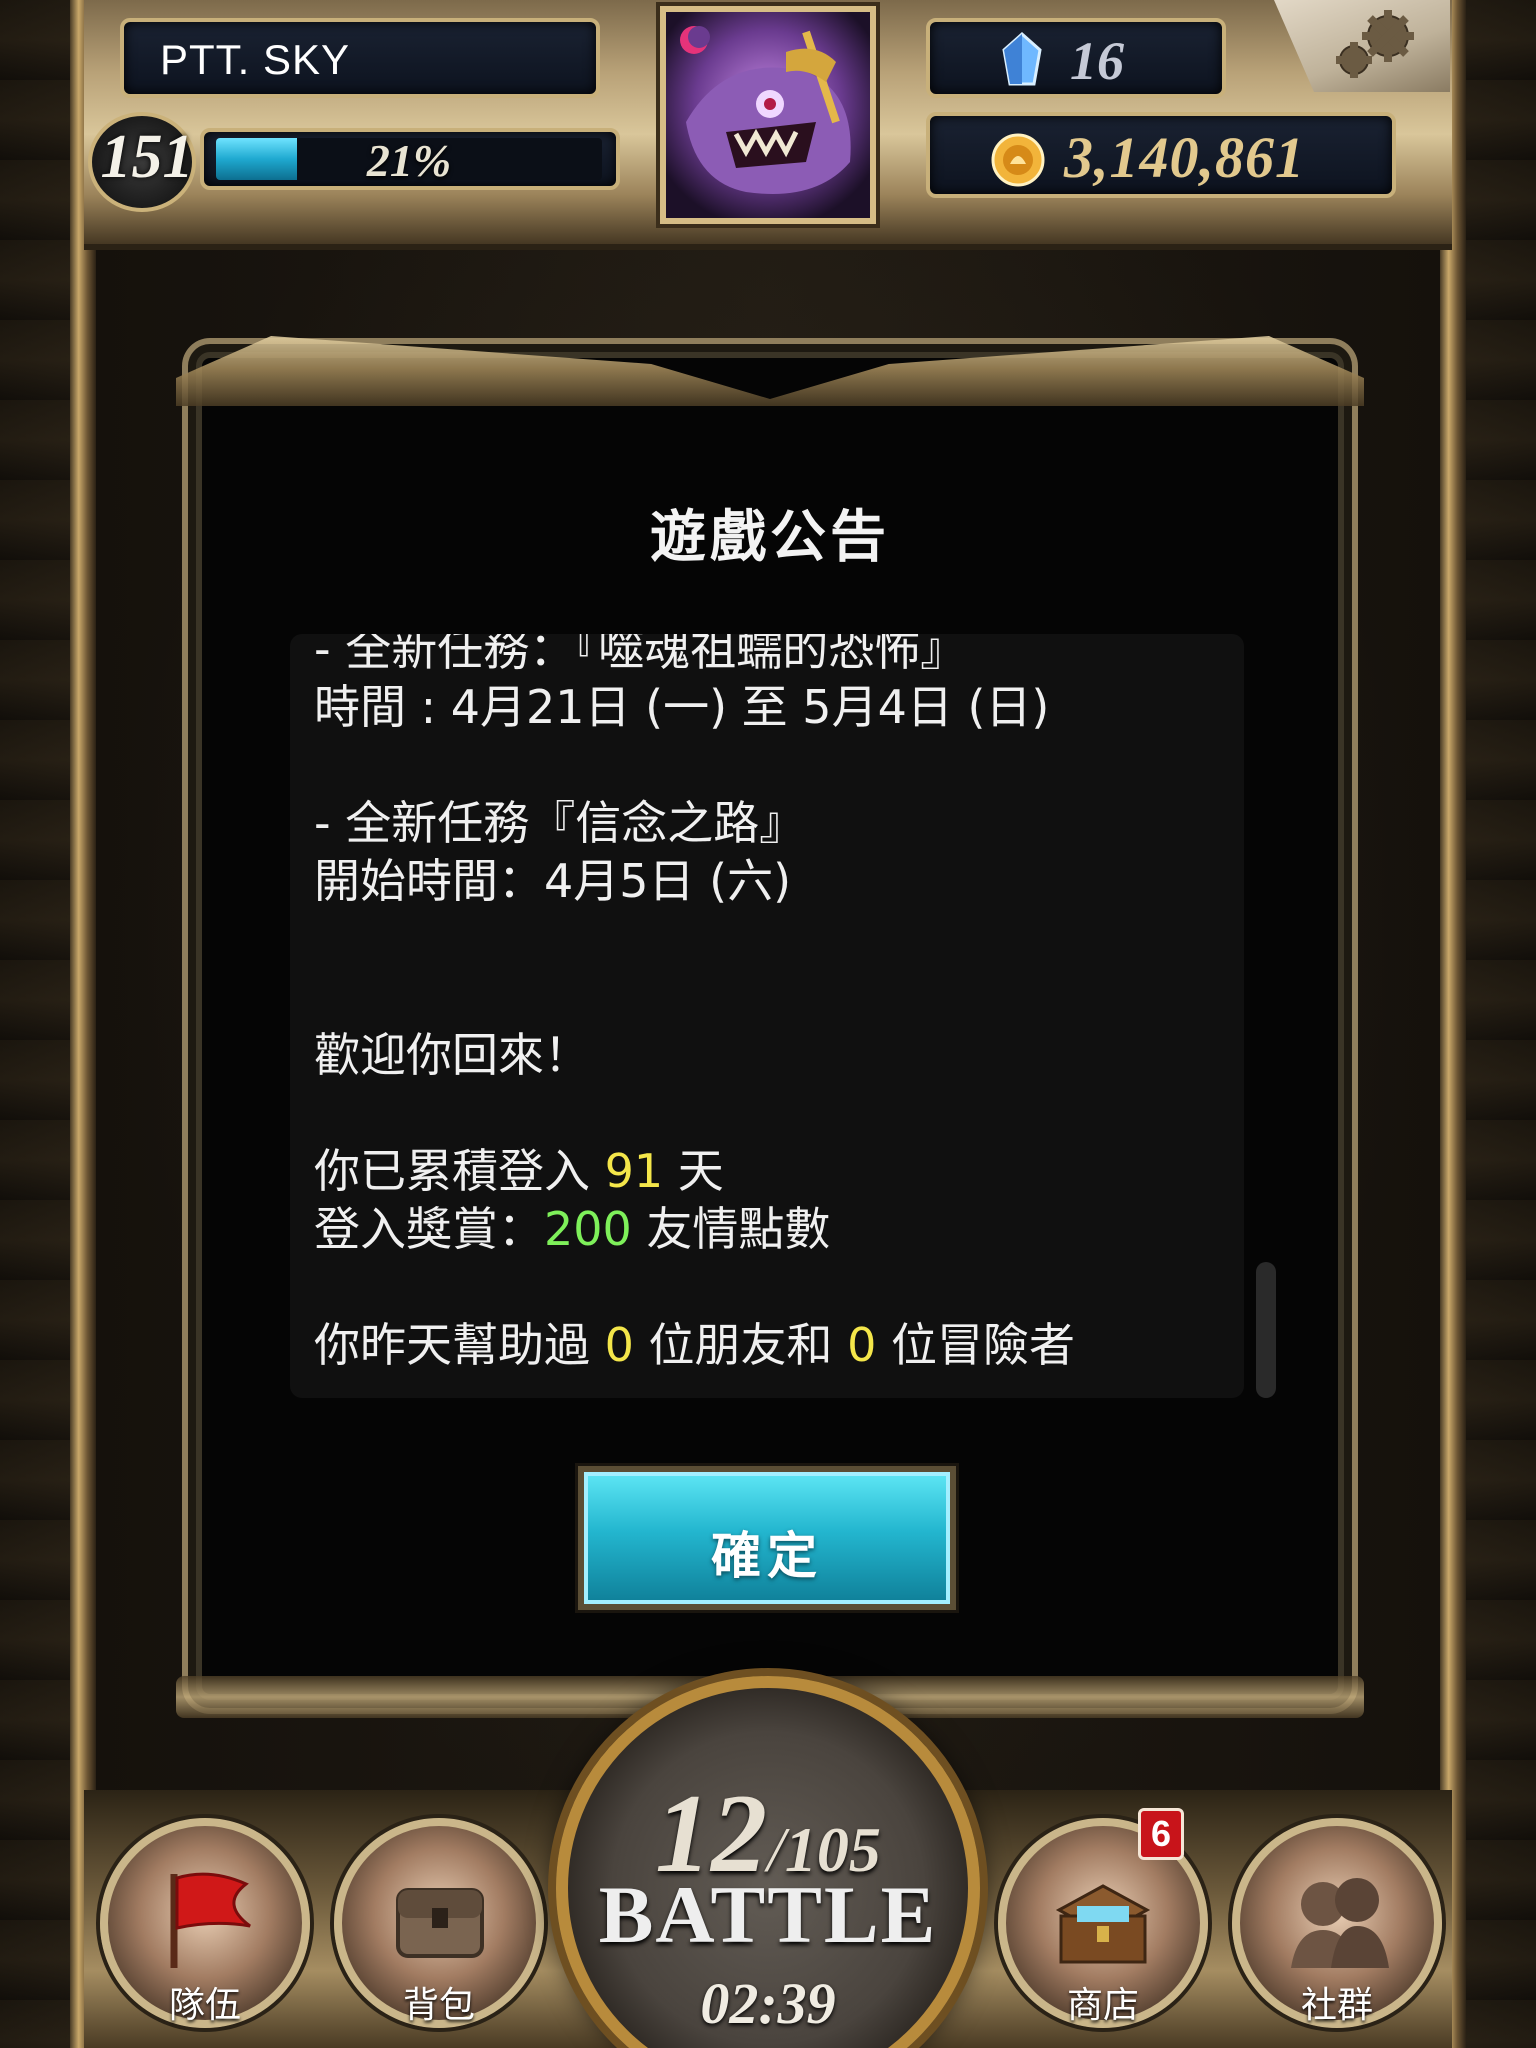 This screenshot has height=2048, width=1536. What do you see at coordinates (1022, 62) in the screenshot?
I see `diamond-icon` at bounding box center [1022, 62].